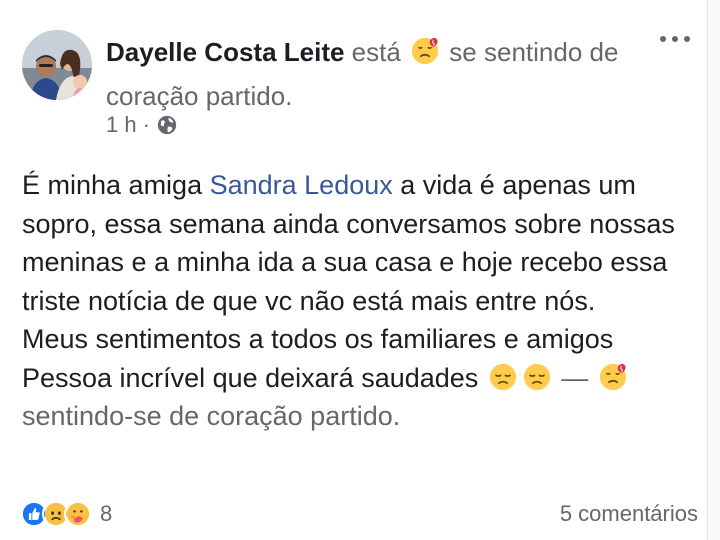 This screenshot has height=540, width=720. Describe the element at coordinates (78, 514) in the screenshot. I see `care-icon` at that location.